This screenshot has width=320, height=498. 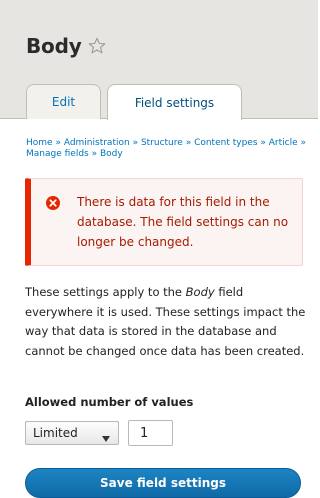 What do you see at coordinates (105, 292) in the screenshot?
I see `description-before: These settings apply to the` at bounding box center [105, 292].